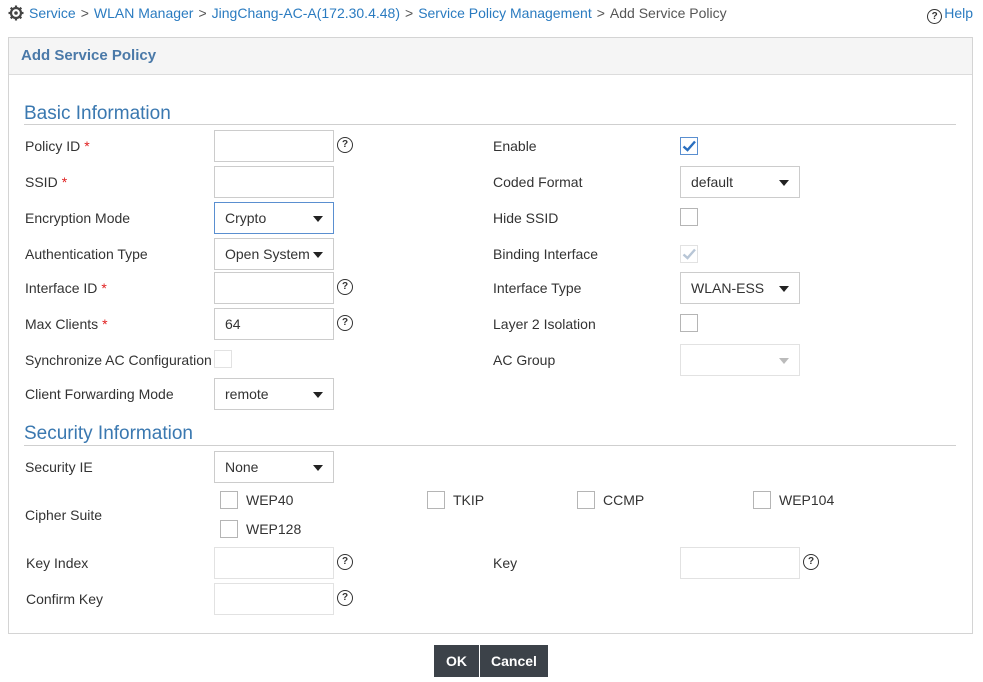 The image size is (983, 682). What do you see at coordinates (740, 360) in the screenshot?
I see `ac-group-select` at bounding box center [740, 360].